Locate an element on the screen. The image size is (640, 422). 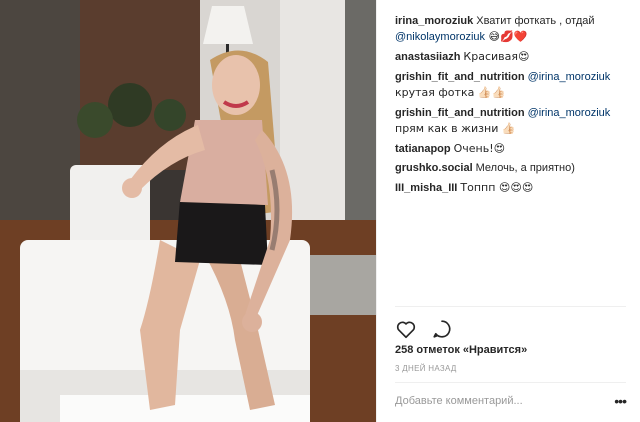
comment: grushko.social Мелочь, а приятно) is located at coordinates (510, 168).